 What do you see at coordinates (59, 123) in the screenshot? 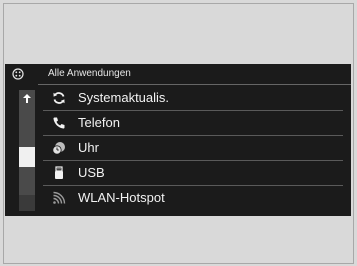
I see `phone-icon` at bounding box center [59, 123].